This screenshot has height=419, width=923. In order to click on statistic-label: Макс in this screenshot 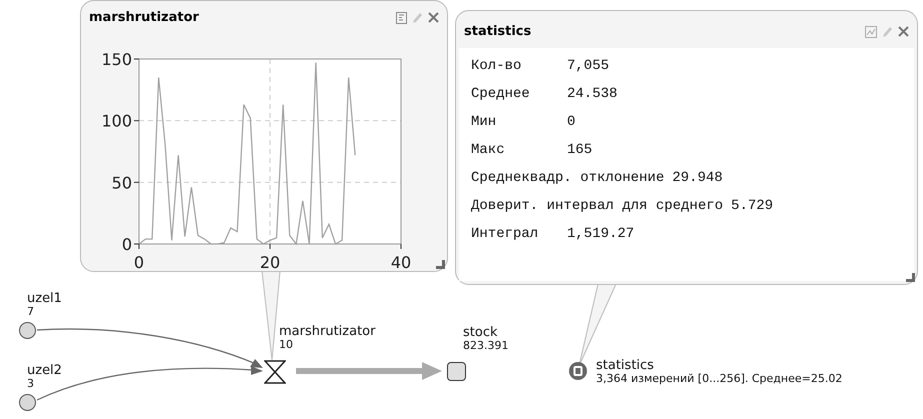, I will do `click(488, 150)`.